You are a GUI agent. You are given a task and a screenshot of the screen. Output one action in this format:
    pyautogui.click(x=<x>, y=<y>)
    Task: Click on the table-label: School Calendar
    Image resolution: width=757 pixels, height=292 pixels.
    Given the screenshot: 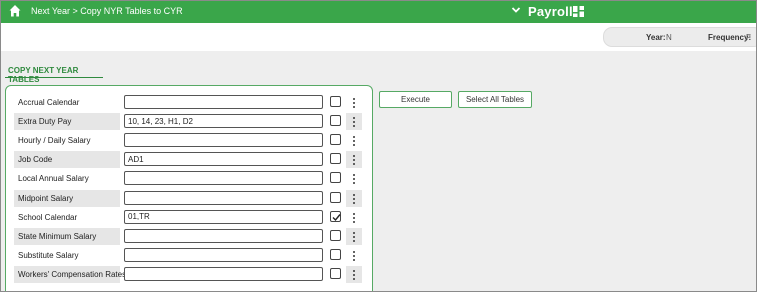 What is the action you would take?
    pyautogui.click(x=48, y=217)
    